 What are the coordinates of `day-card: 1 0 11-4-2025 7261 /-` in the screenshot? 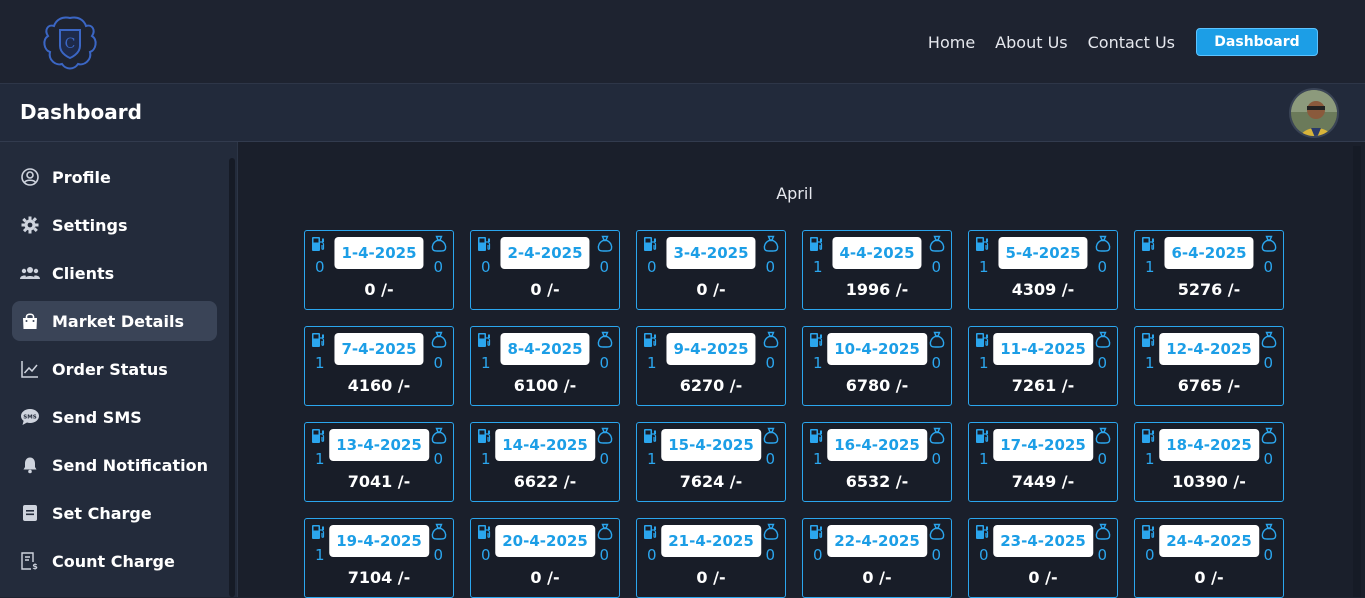 It's located at (1043, 366).